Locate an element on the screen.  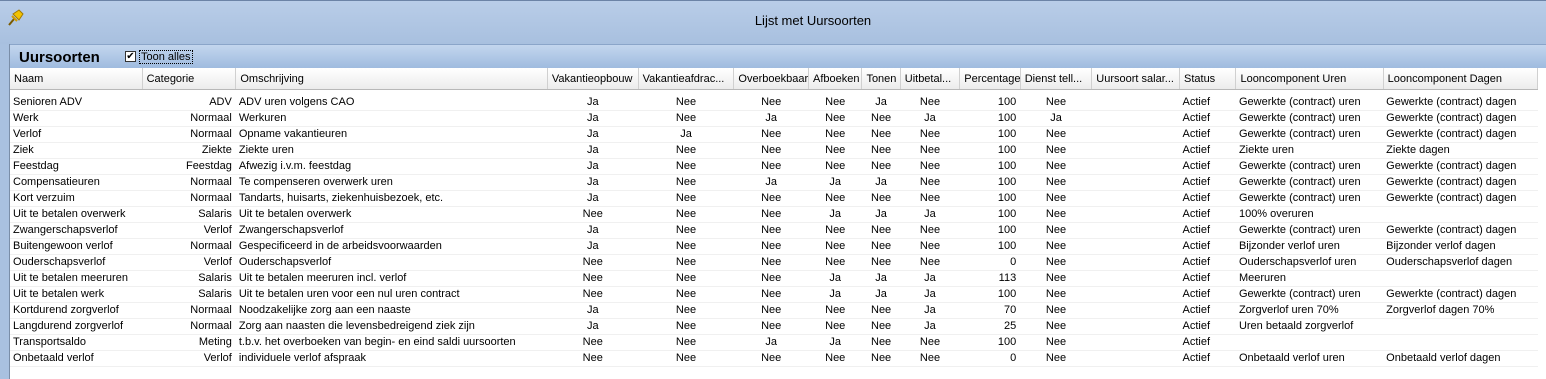
column-header: Afboeken is located at coordinates (835, 79).